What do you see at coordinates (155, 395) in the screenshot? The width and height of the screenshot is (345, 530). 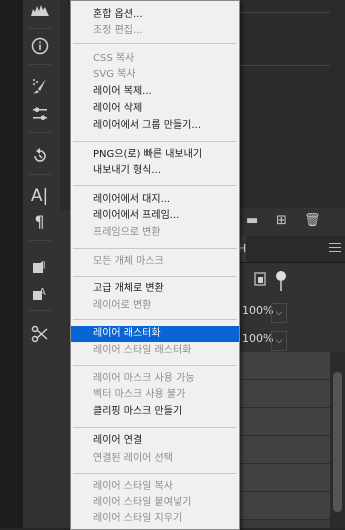 I see `menu-item-disable-vector-mask: 벡터 마스크 사용 불가` at bounding box center [155, 395].